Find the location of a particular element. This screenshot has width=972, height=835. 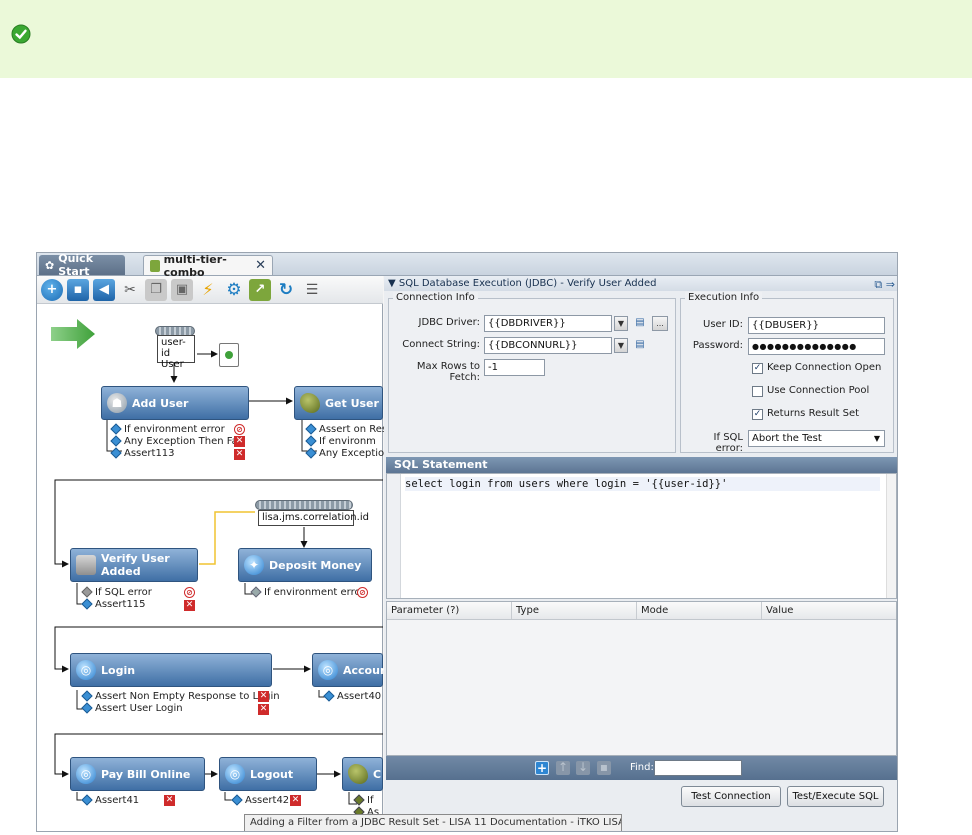

returns-result-set-label: Returns Result Set is located at coordinates (813, 413).